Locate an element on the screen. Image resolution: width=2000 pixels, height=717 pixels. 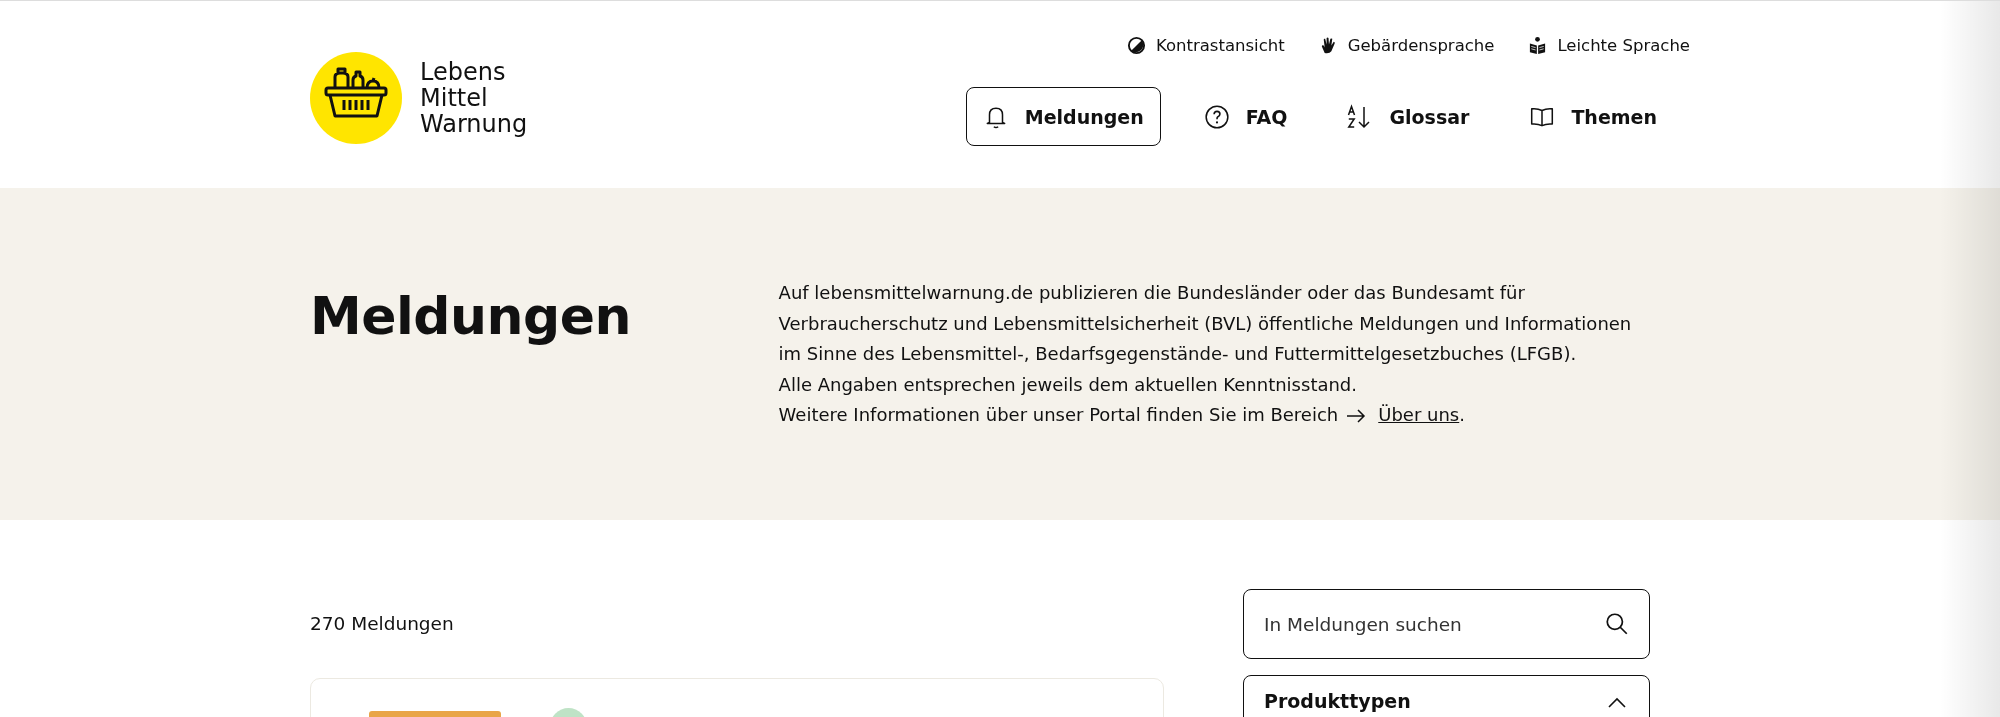
about-link: Über uns is located at coordinates (1419, 414).